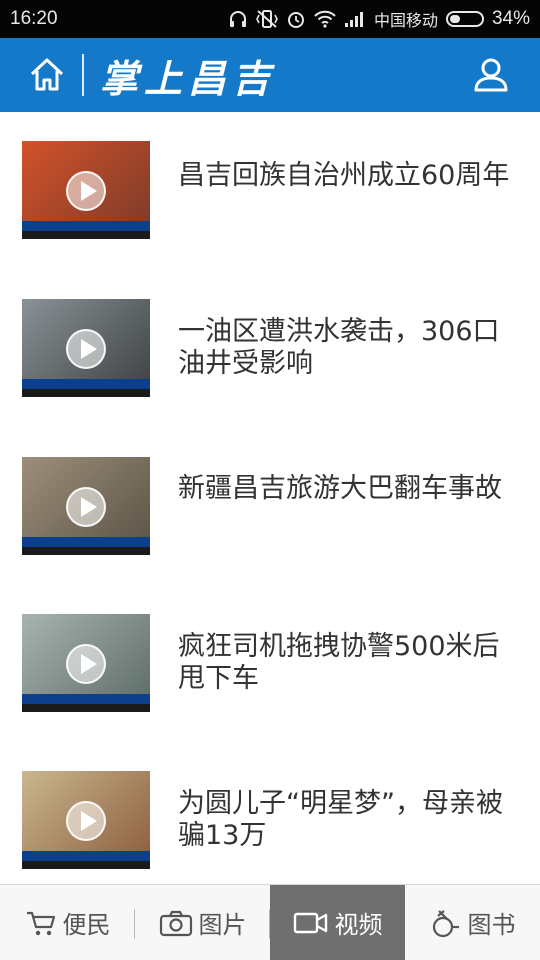  I want to click on book-icon, so click(445, 923).